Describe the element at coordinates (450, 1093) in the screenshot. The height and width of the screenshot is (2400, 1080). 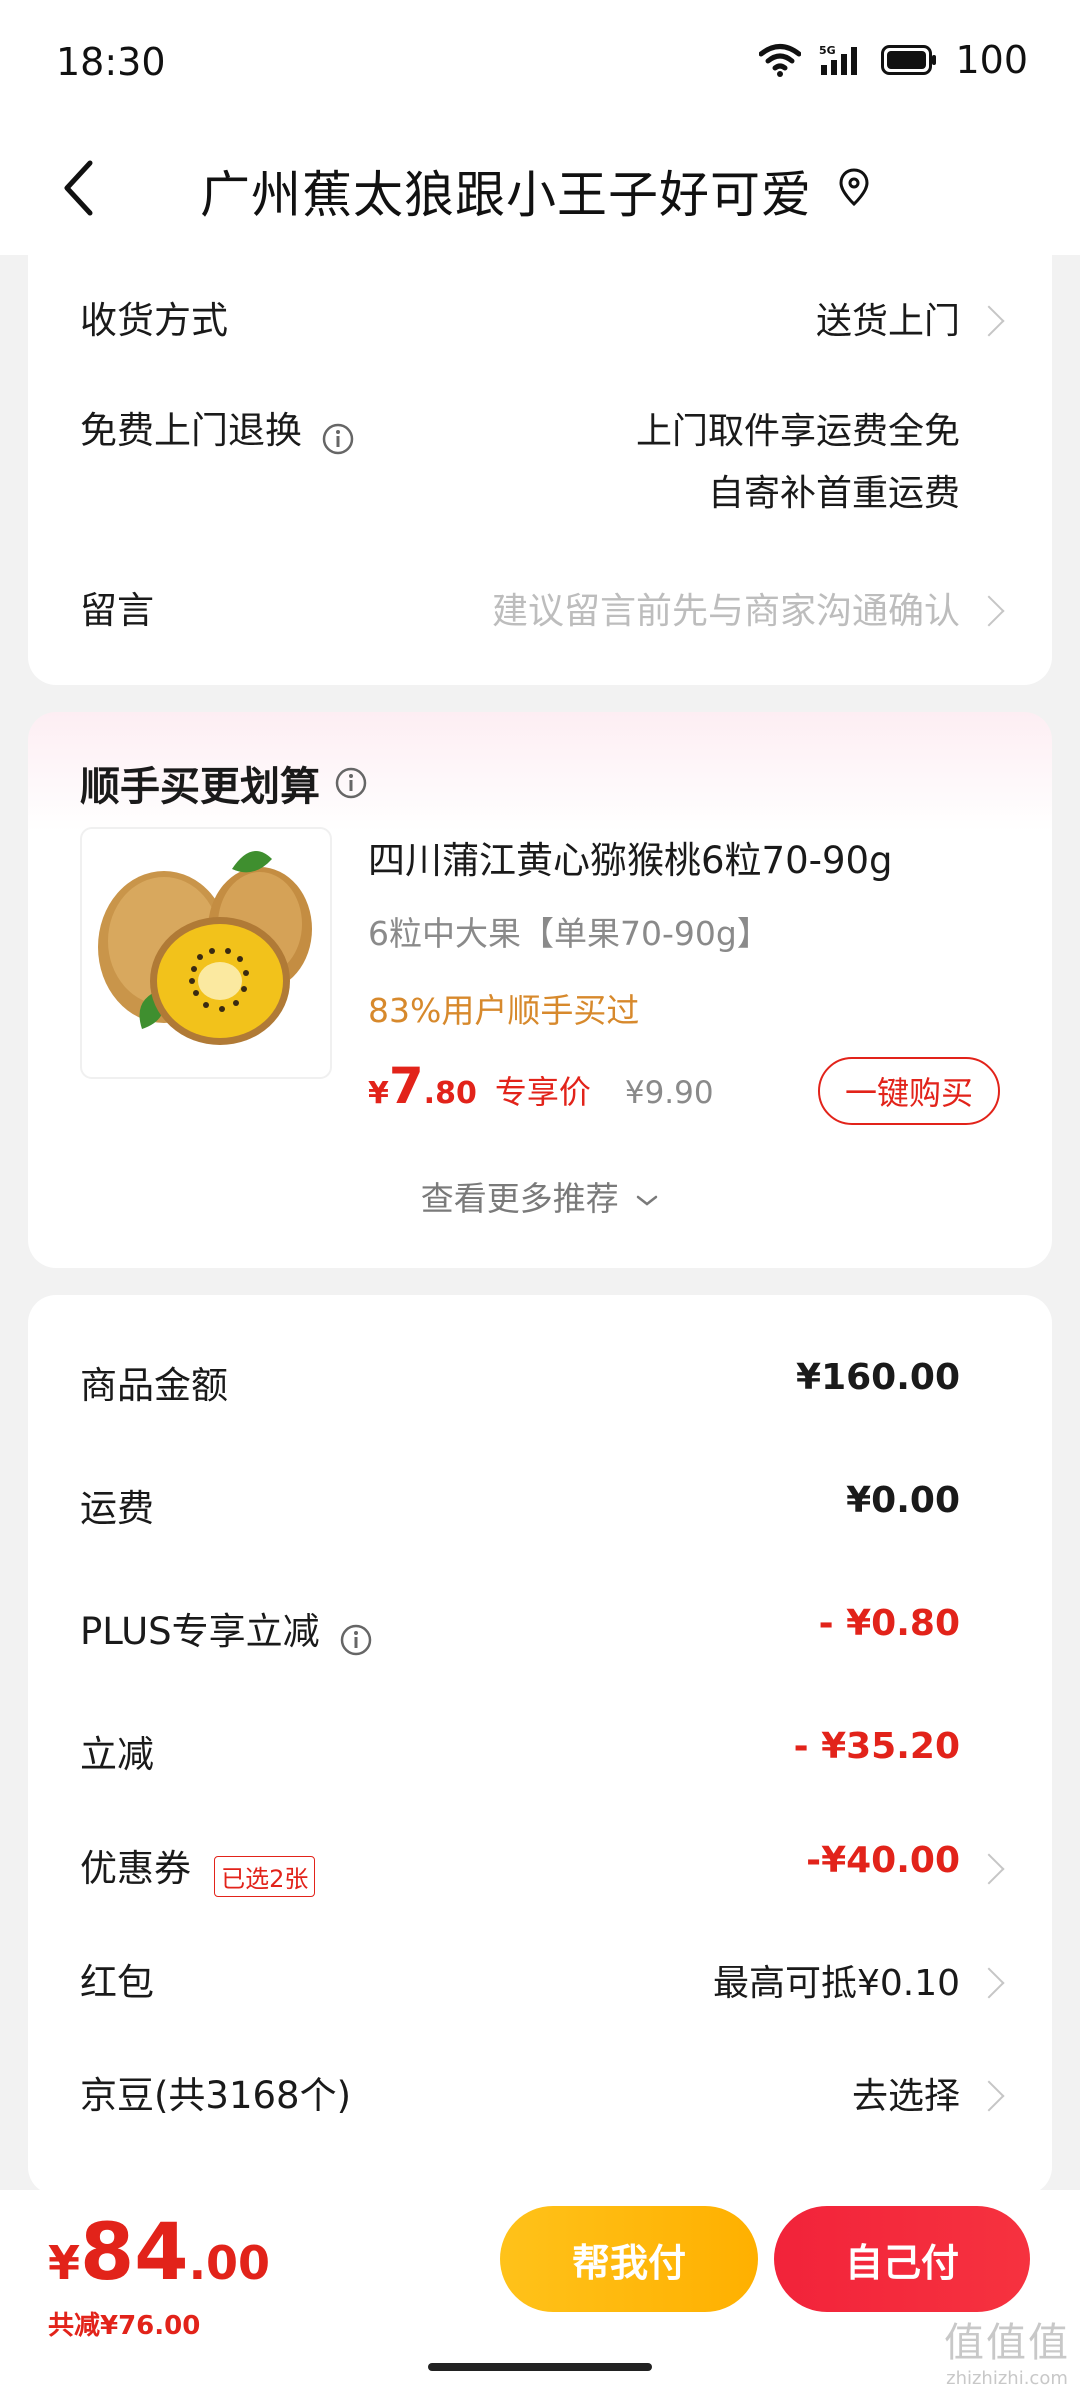
I see `price-decimal: .80` at that location.